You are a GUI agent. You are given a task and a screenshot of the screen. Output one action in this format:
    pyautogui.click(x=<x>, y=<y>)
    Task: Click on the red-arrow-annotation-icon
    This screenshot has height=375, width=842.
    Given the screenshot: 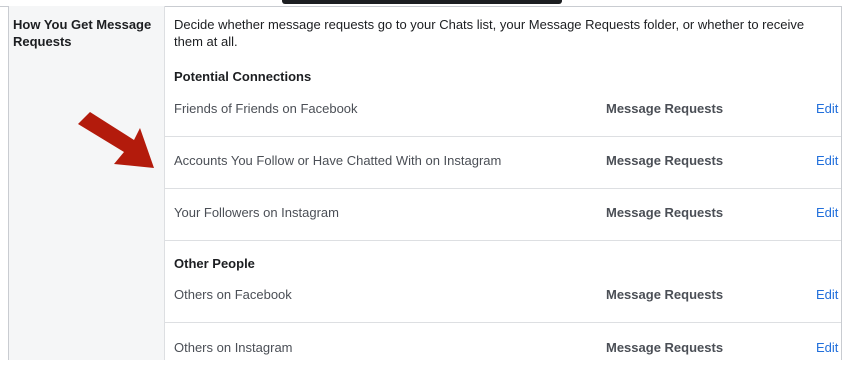 What is the action you would take?
    pyautogui.click(x=116, y=140)
    